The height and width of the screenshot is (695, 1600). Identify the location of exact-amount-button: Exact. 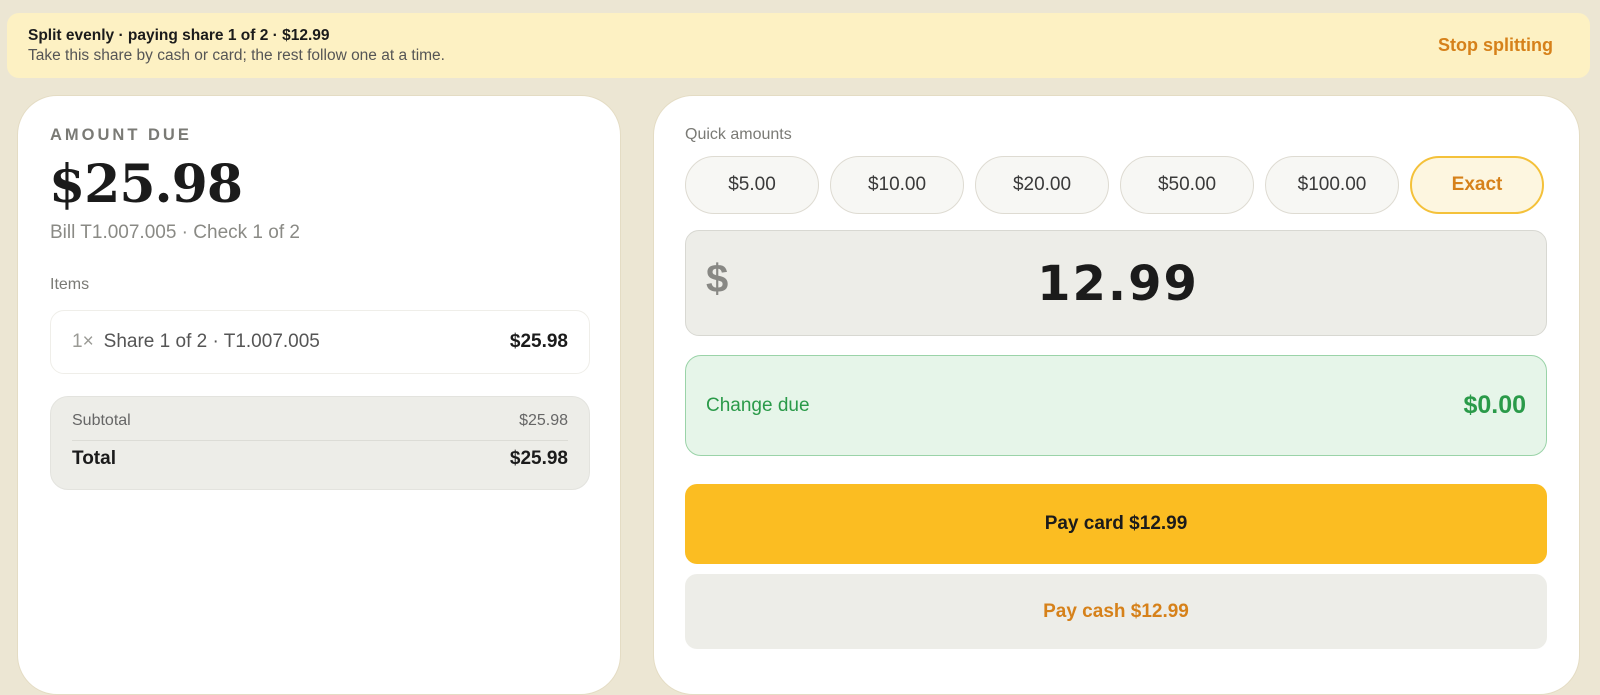
(1477, 185).